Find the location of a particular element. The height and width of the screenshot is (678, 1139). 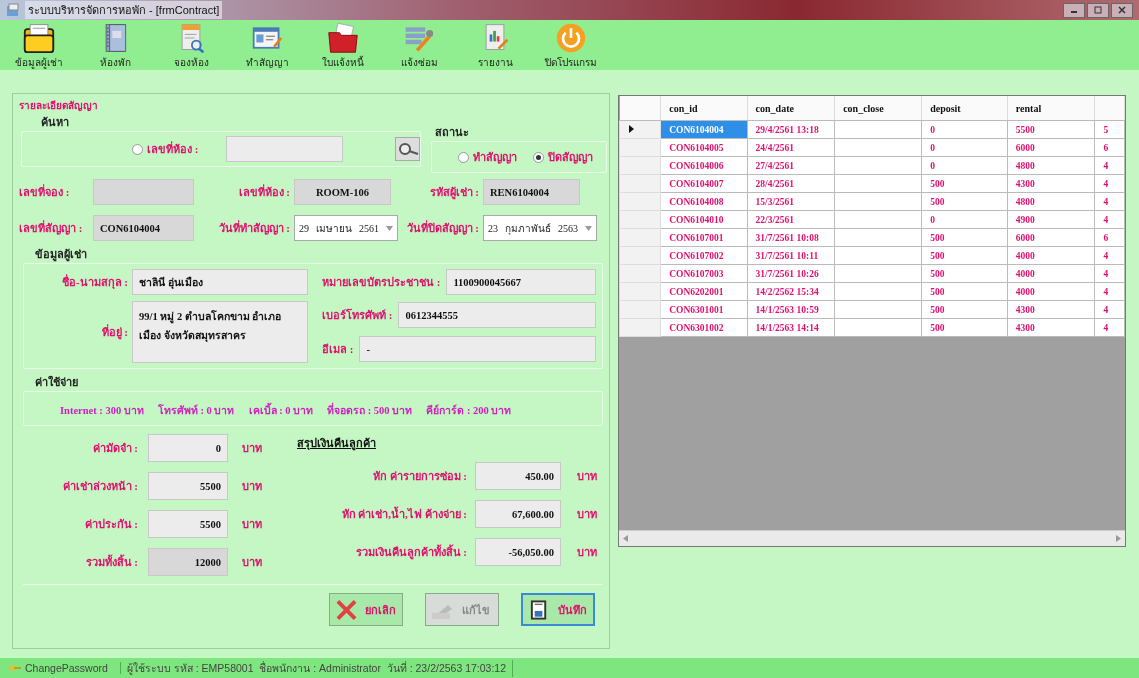

text-field: 1100900045667 is located at coordinates (521, 282).